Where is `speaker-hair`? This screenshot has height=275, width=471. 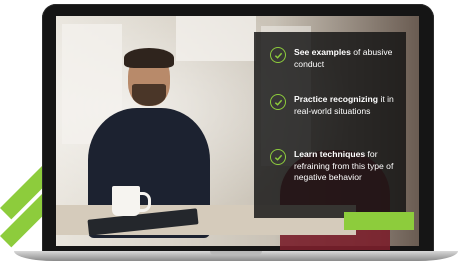 speaker-hair is located at coordinates (149, 58).